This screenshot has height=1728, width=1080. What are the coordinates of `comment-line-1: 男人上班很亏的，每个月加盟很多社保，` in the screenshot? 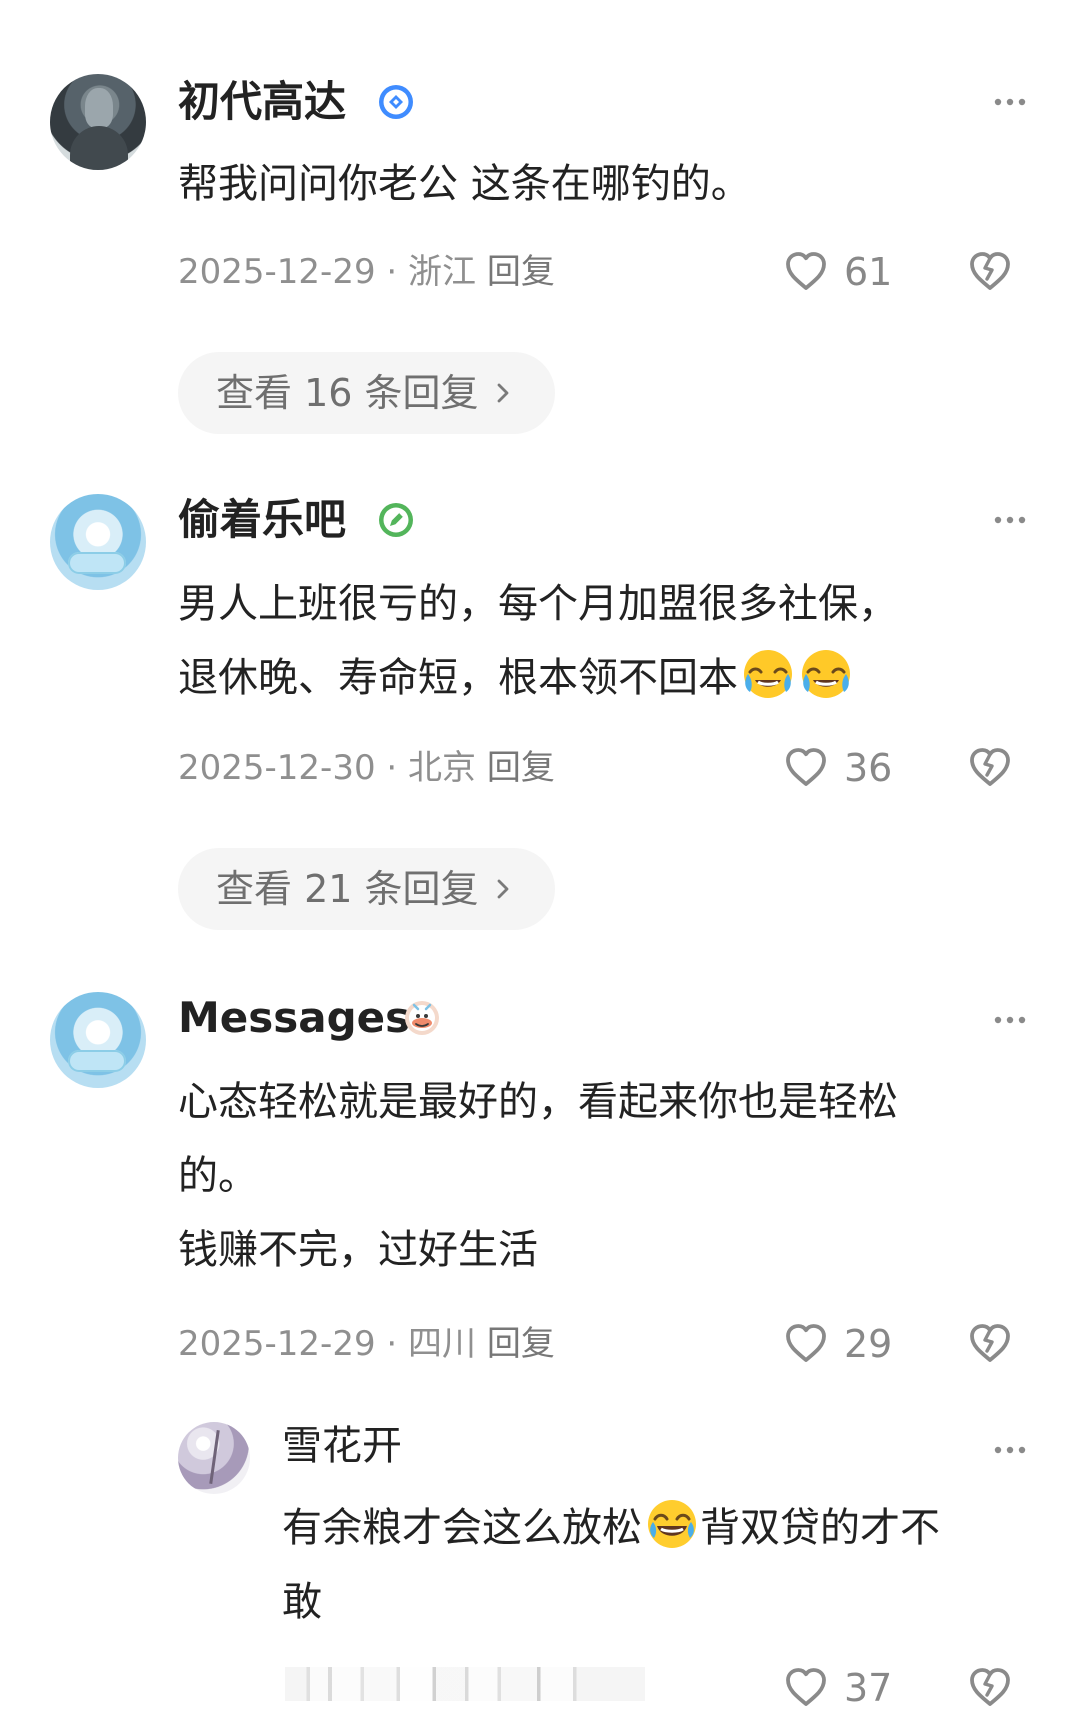 It's located at (538, 604).